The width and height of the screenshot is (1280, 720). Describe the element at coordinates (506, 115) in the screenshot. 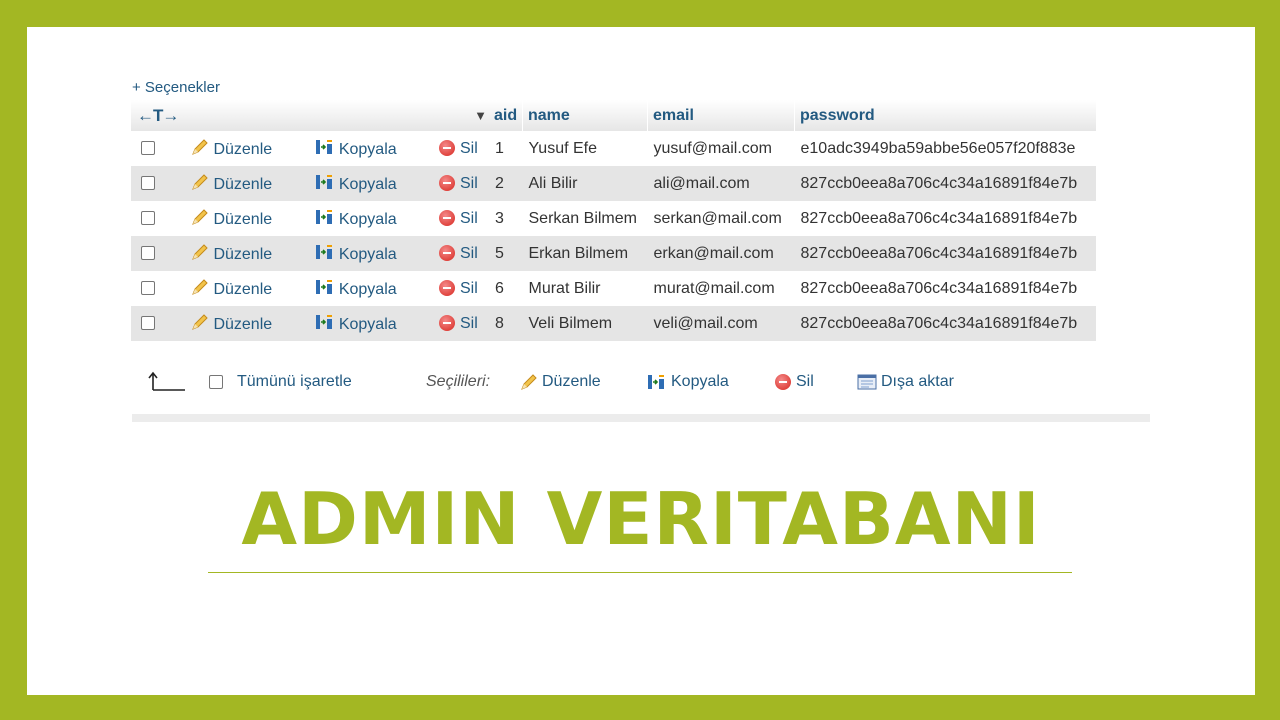

I see `col-header-aid: aid` at that location.